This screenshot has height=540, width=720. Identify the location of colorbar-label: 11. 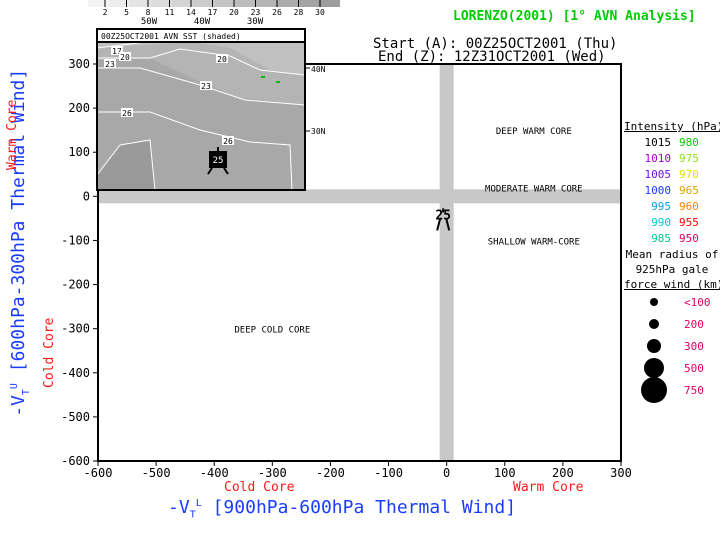
(170, 12).